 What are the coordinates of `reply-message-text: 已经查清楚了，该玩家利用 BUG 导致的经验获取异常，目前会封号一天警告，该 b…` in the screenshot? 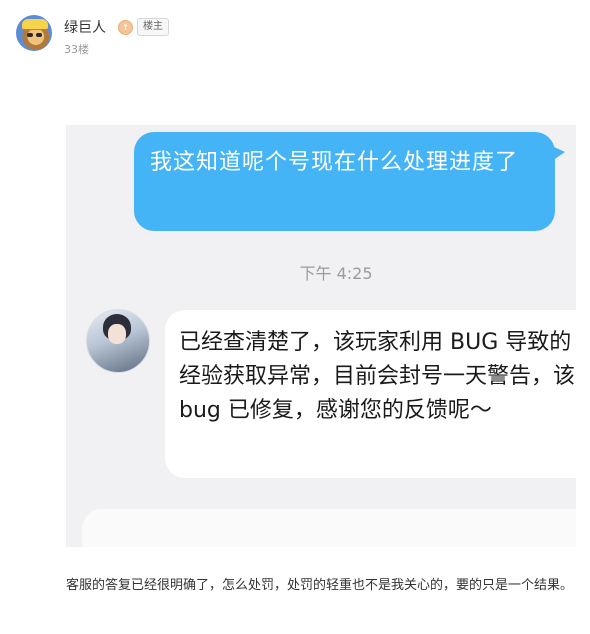 It's located at (377, 376).